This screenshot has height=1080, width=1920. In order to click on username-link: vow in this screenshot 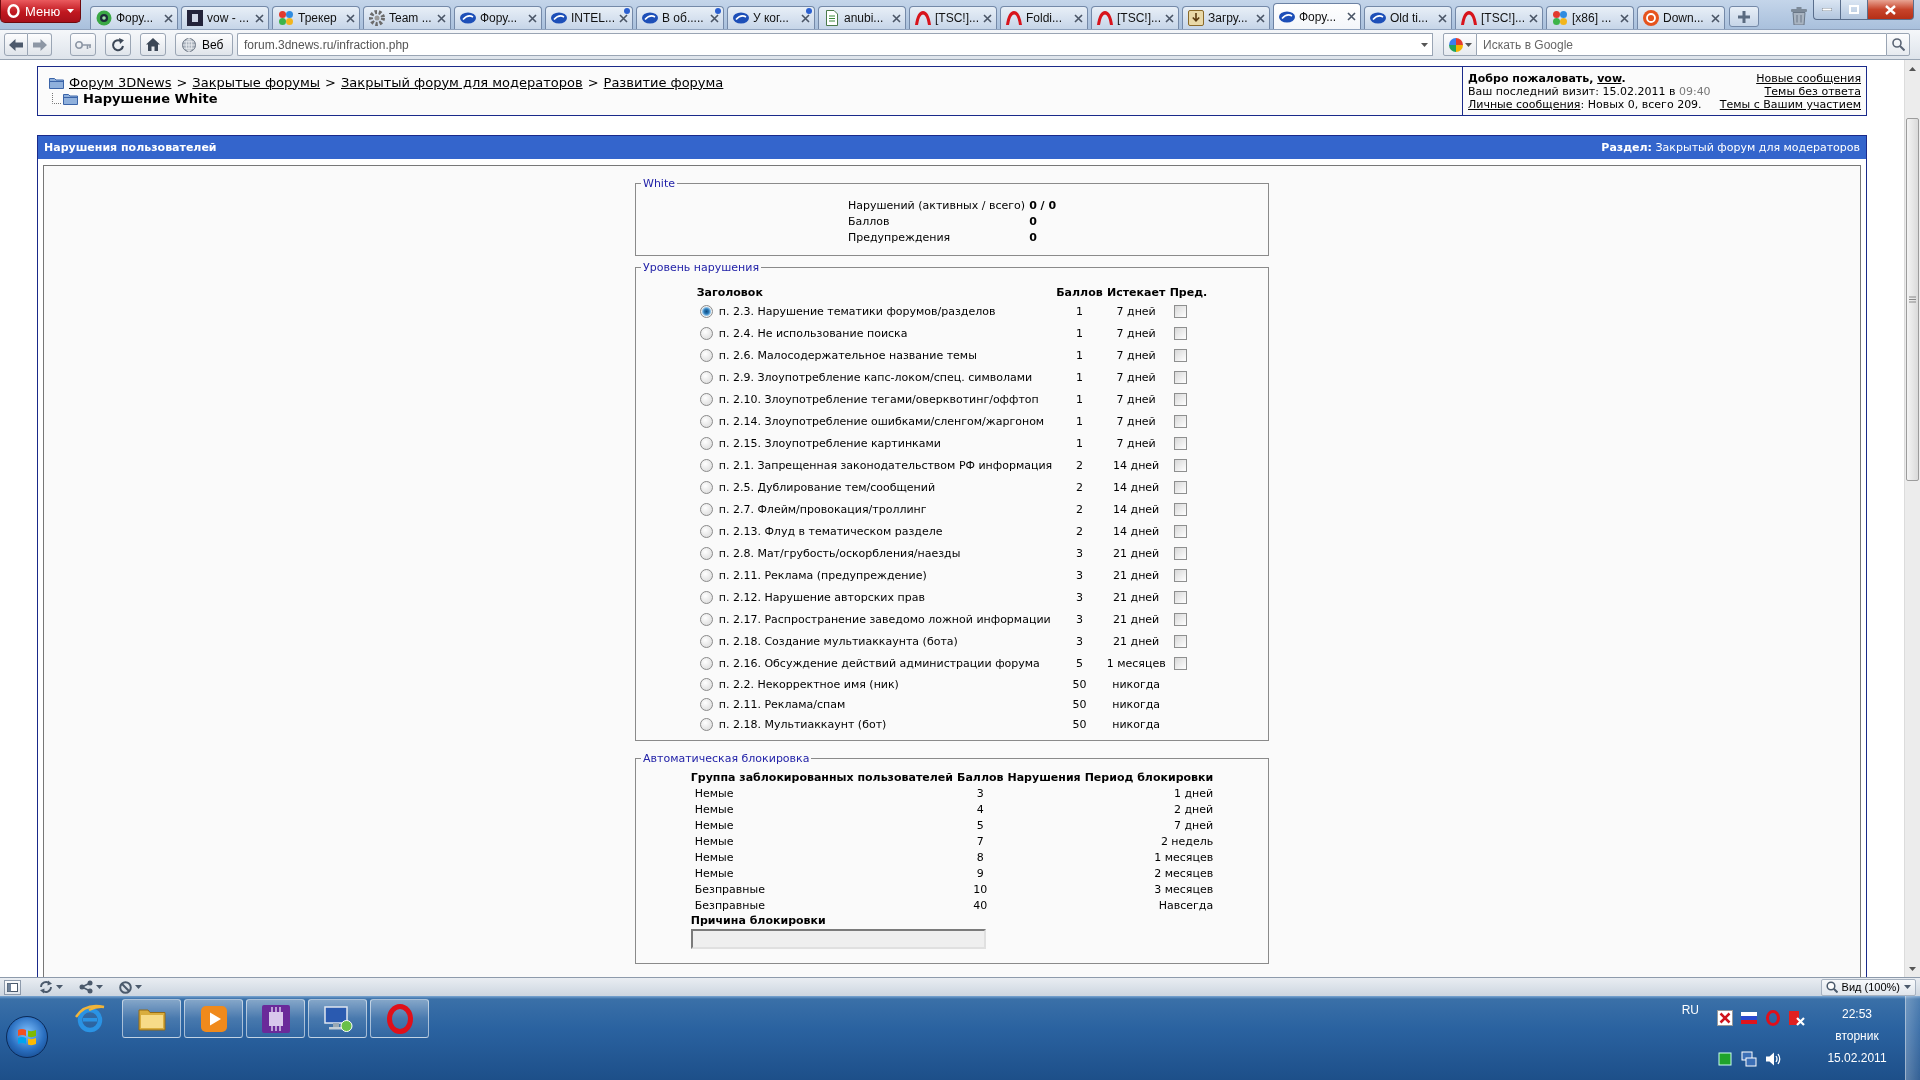, I will do `click(1609, 78)`.